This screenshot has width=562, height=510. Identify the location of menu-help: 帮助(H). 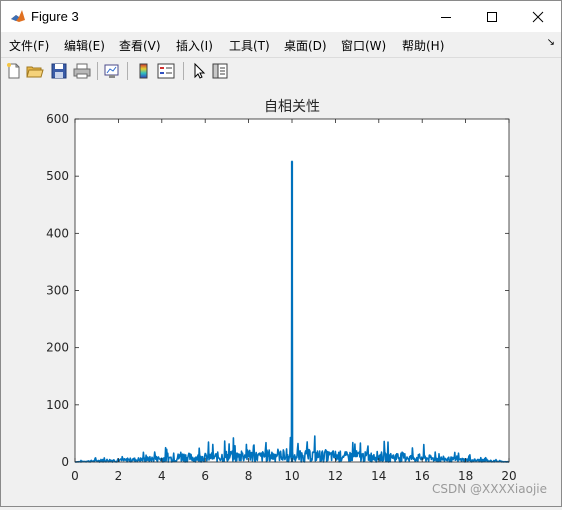
(423, 45).